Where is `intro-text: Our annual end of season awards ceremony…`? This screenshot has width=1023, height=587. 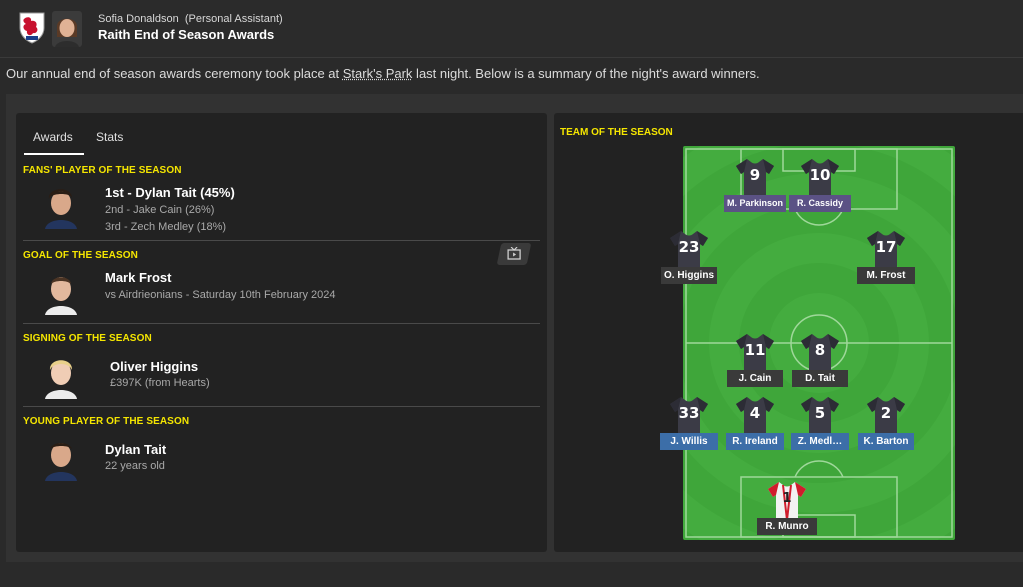 intro-text: Our annual end of season awards ceremony… is located at coordinates (383, 73).